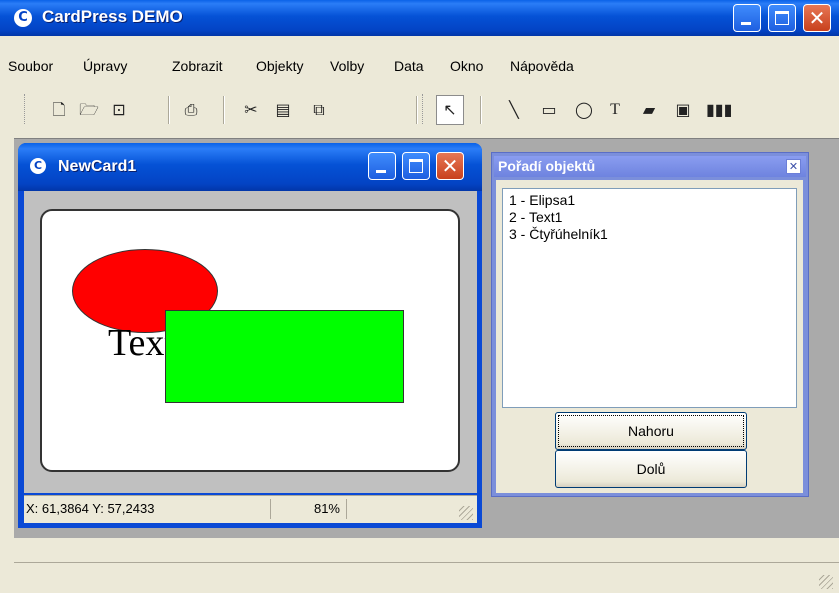 This screenshot has height=593, width=839. I want to click on maximize-button, so click(782, 18).